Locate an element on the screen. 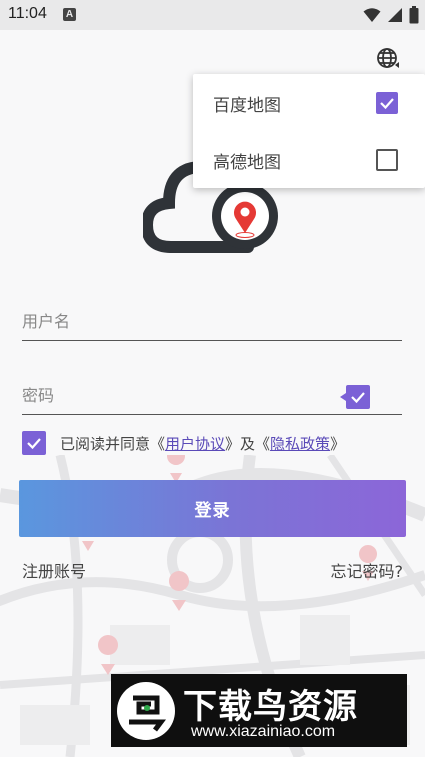  username-input is located at coordinates (172, 321).